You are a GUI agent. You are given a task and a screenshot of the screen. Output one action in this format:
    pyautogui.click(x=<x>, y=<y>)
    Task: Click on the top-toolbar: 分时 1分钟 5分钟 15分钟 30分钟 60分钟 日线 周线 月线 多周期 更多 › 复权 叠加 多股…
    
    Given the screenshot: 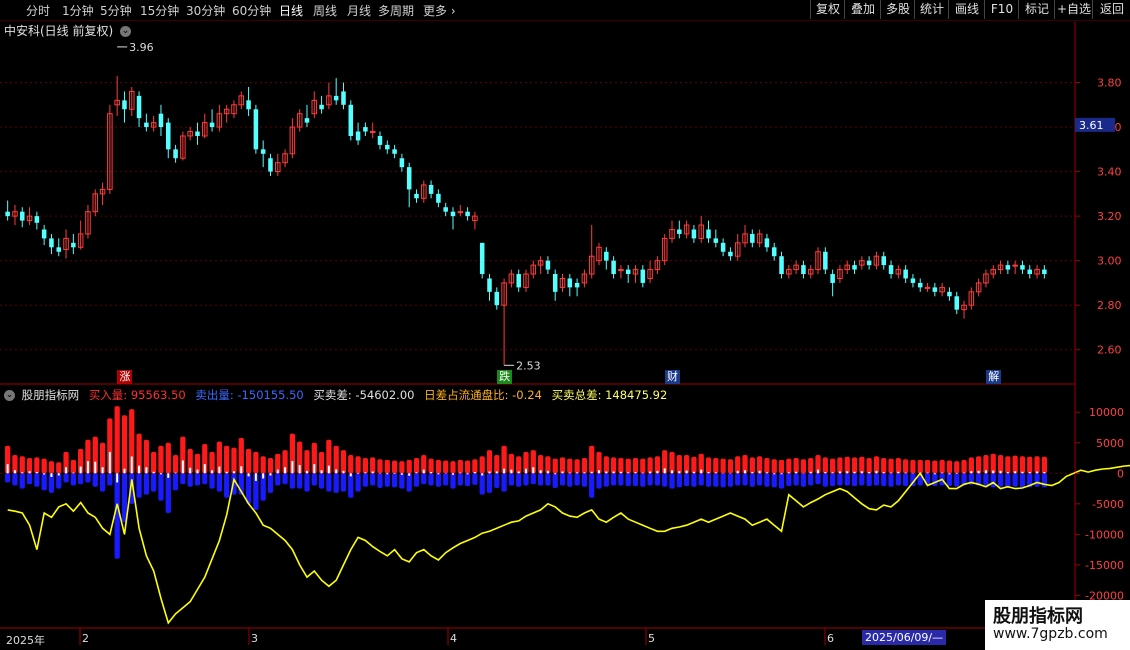 What is the action you would take?
    pyautogui.click(x=565, y=10)
    